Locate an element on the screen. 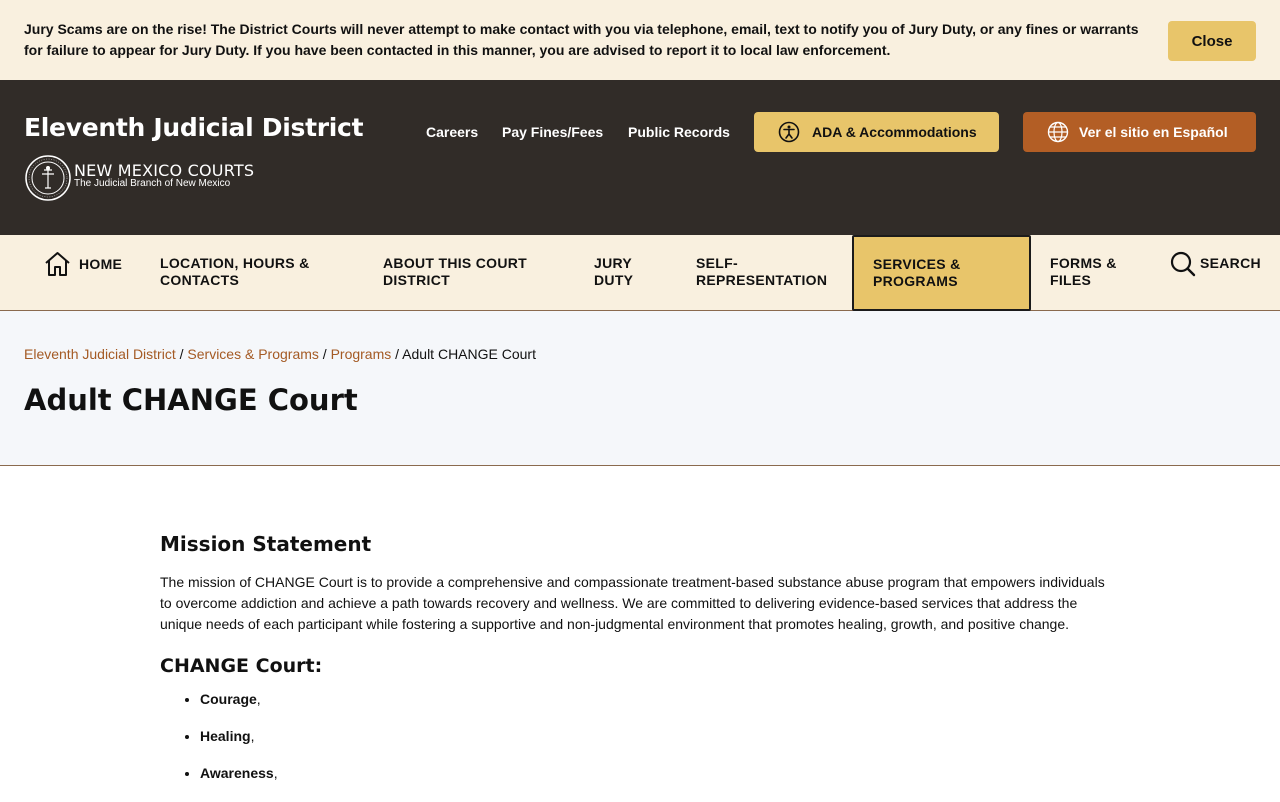 Image resolution: width=1280 pixels, height=802 pixels. list-item: Healing, is located at coordinates (660, 736).